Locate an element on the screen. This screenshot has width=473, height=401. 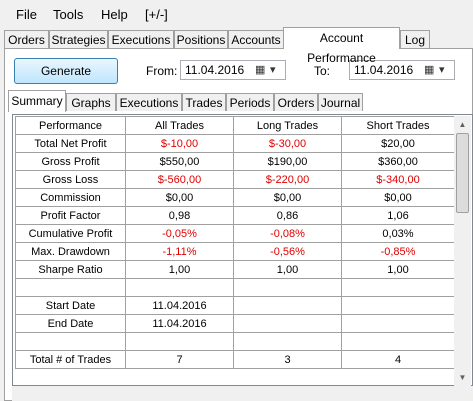
table-row: Max. Drawdown -1,11% -0,56% -0,85% is located at coordinates (235, 251).